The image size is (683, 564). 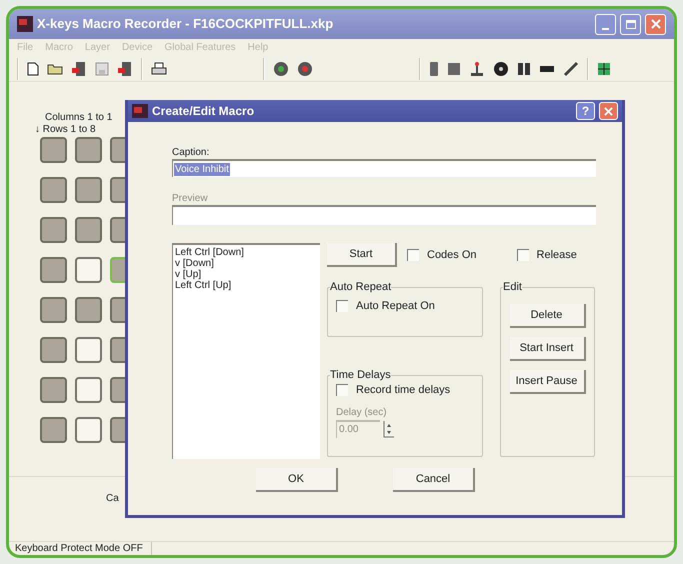 I want to click on pen-icon, so click(x=571, y=68).